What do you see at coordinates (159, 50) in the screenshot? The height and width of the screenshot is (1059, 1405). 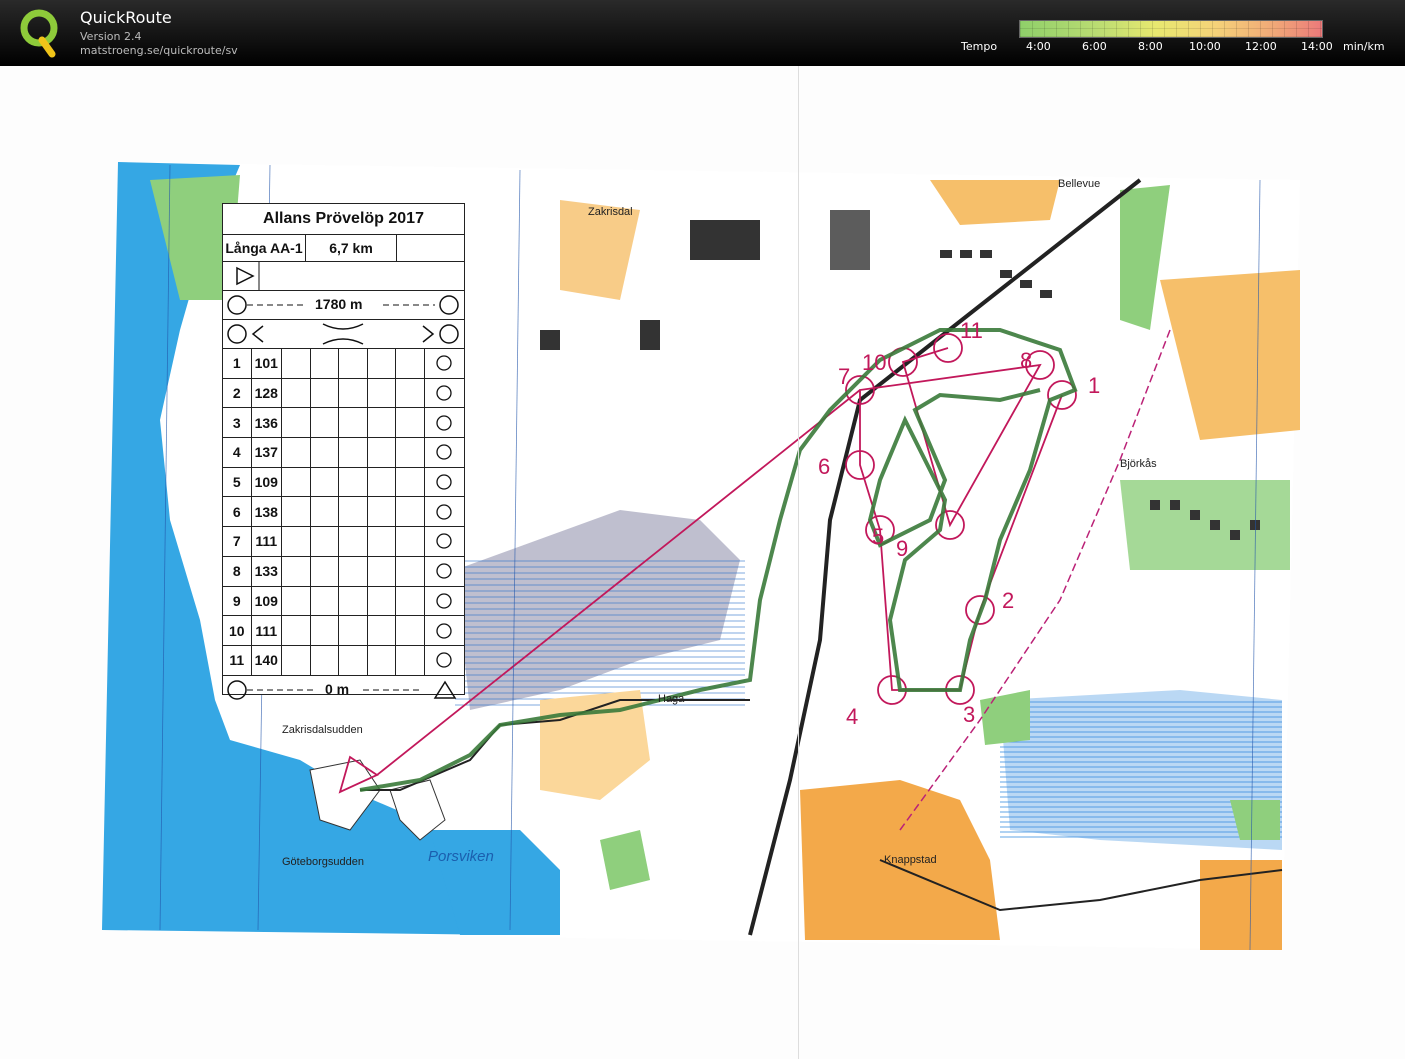 I see `app-url: matstroeng.se/quickroute/sv` at bounding box center [159, 50].